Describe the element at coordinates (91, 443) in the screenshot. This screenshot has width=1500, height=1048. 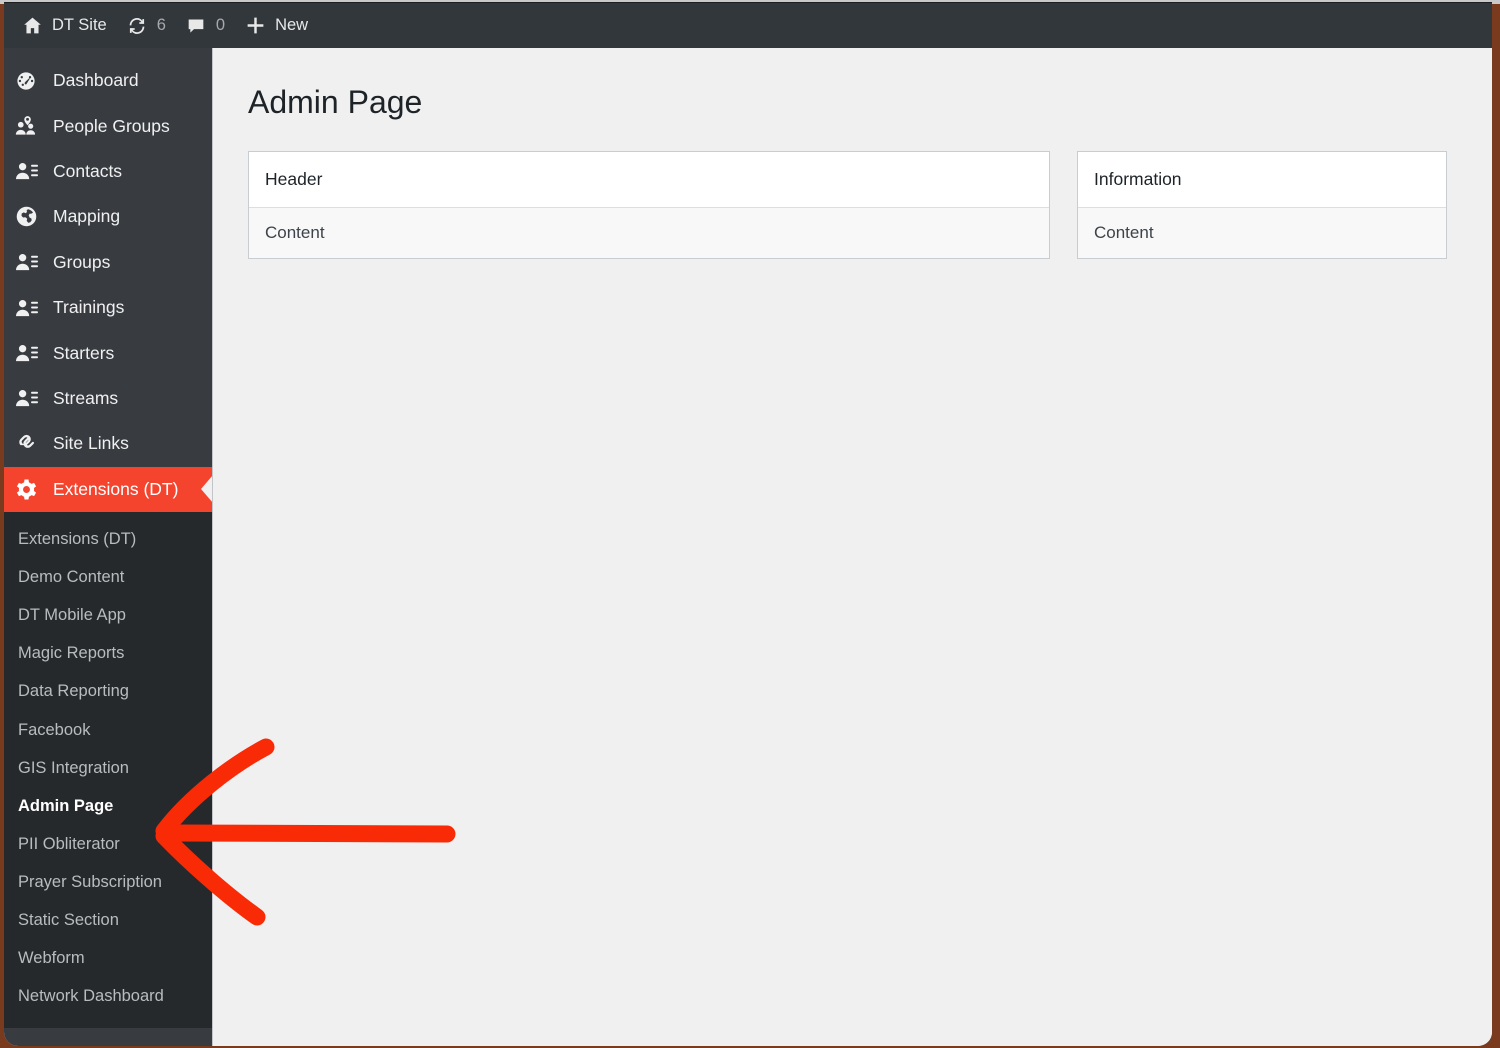
I see `sidebar-item-label: Site Links` at that location.